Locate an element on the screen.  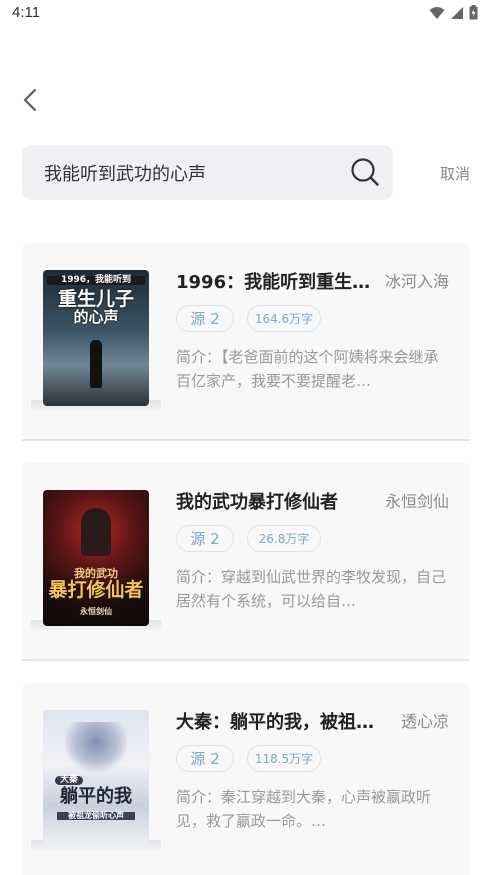
cover-title: 躺平的我 is located at coordinates (96, 796).